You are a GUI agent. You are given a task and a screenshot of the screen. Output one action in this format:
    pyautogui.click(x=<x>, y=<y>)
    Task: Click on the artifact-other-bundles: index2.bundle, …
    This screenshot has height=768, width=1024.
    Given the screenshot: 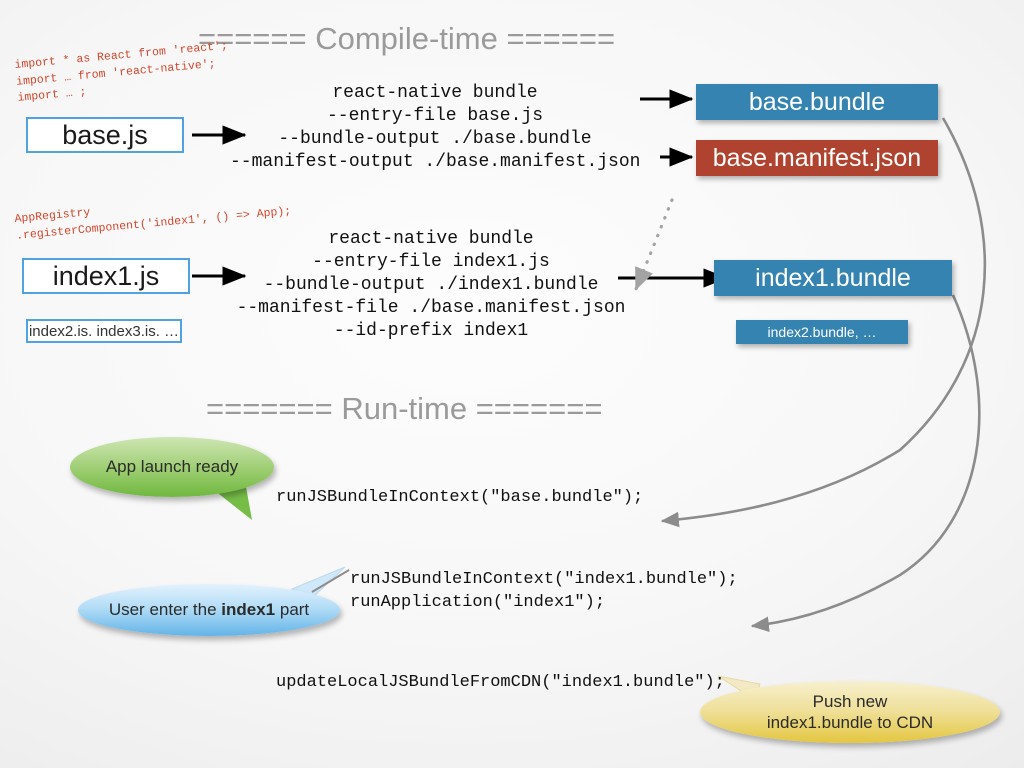 What is the action you would take?
    pyautogui.click(x=822, y=332)
    